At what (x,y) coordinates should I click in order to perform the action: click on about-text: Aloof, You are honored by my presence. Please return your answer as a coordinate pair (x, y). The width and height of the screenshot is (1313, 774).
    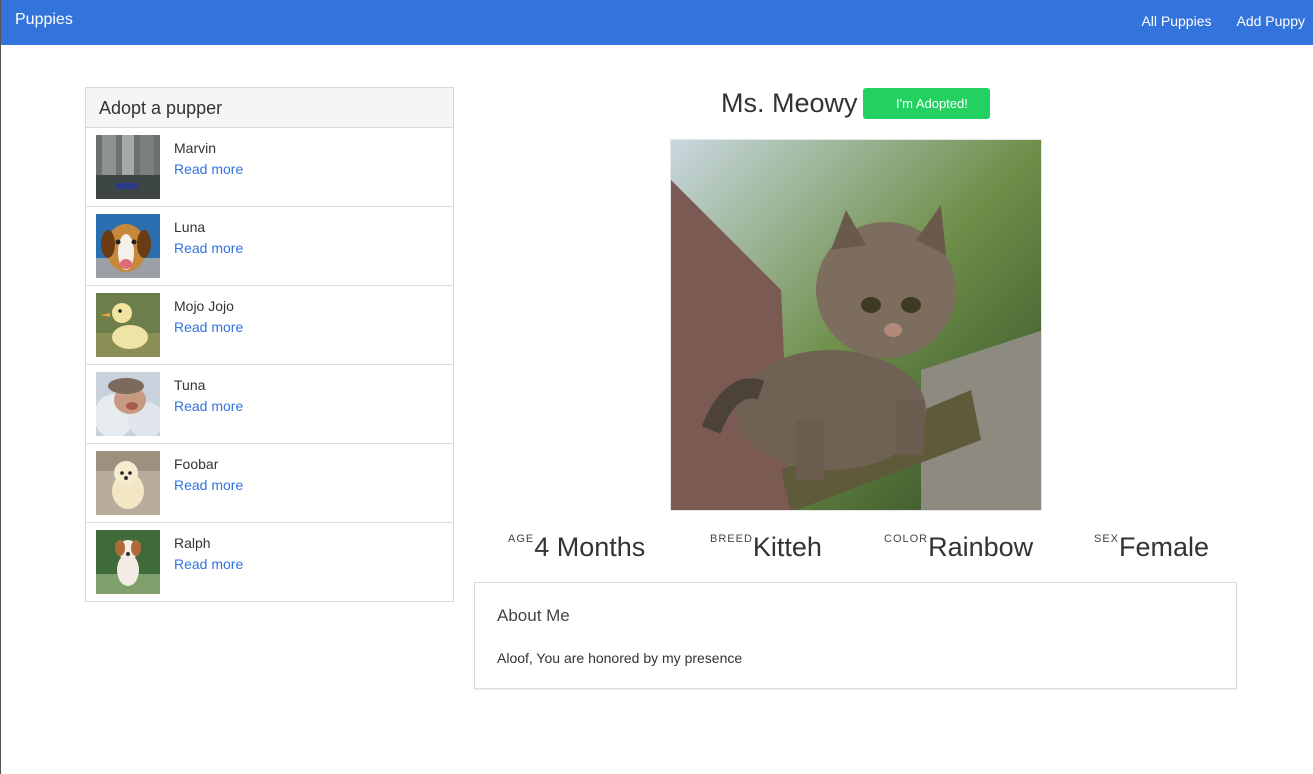
    Looking at the image, I should click on (620, 658).